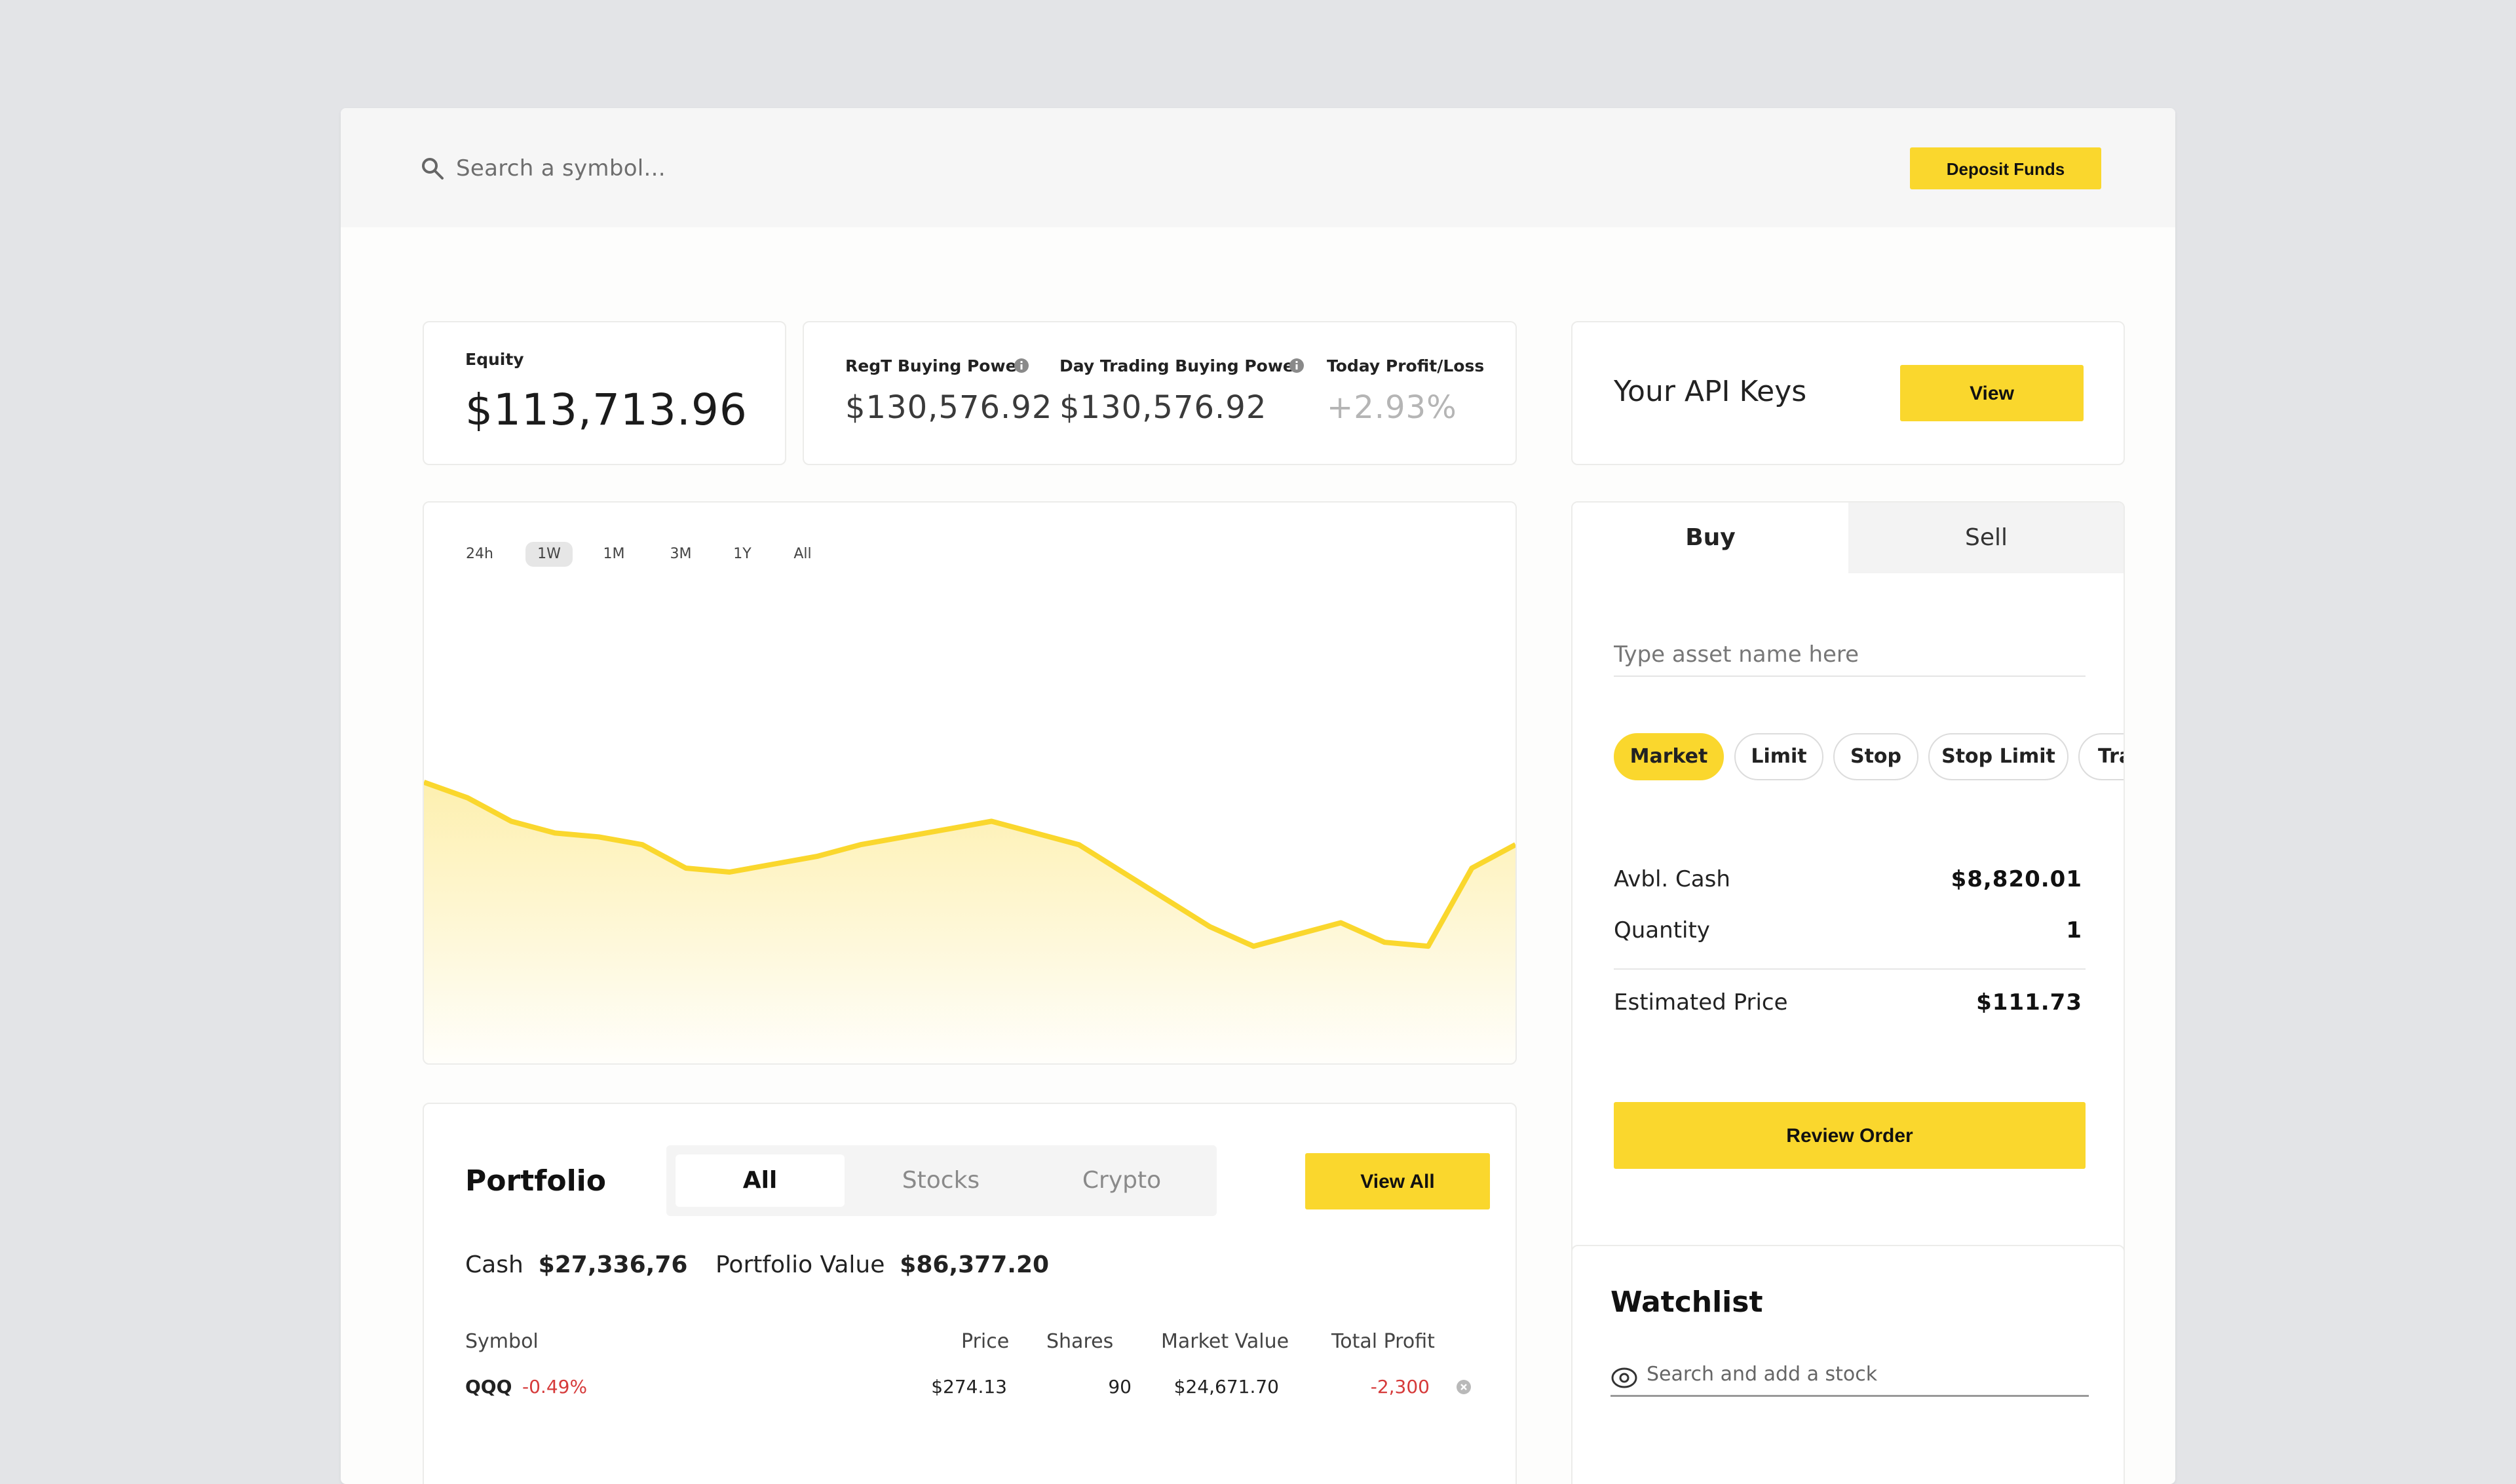  I want to click on asset-name-input, so click(1850, 655).